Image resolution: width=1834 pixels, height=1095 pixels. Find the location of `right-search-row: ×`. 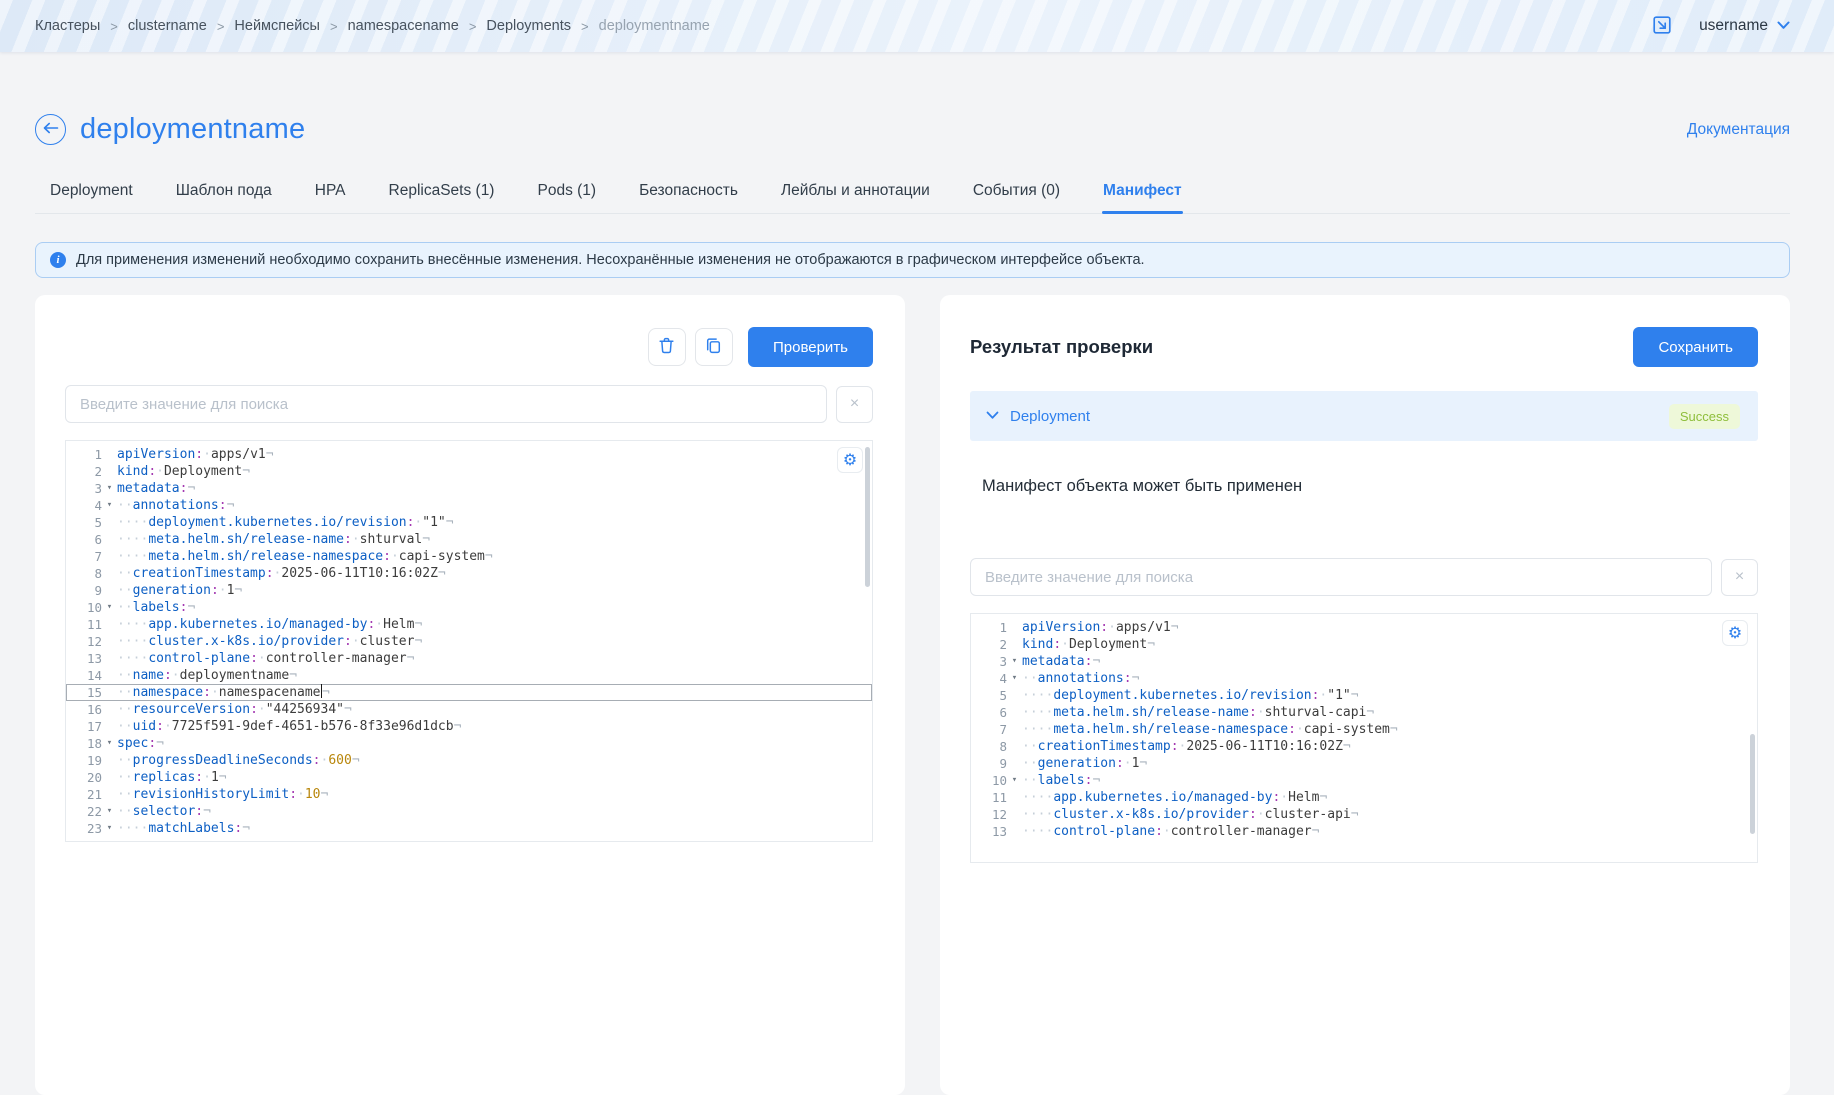

right-search-row: × is located at coordinates (1364, 577).